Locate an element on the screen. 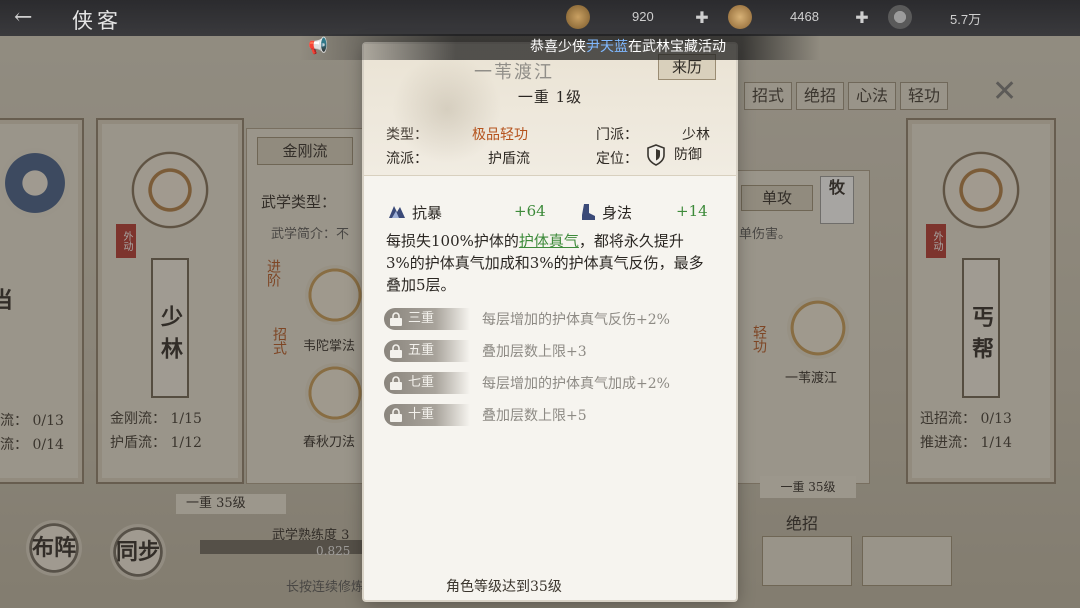 The image size is (1080, 608). tier-bonus-row: 七重 每层增加的护体真气加成+2% is located at coordinates (549, 384).